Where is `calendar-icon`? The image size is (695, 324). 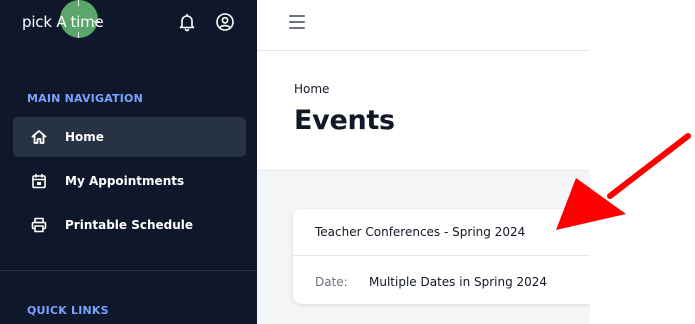 calendar-icon is located at coordinates (39, 181).